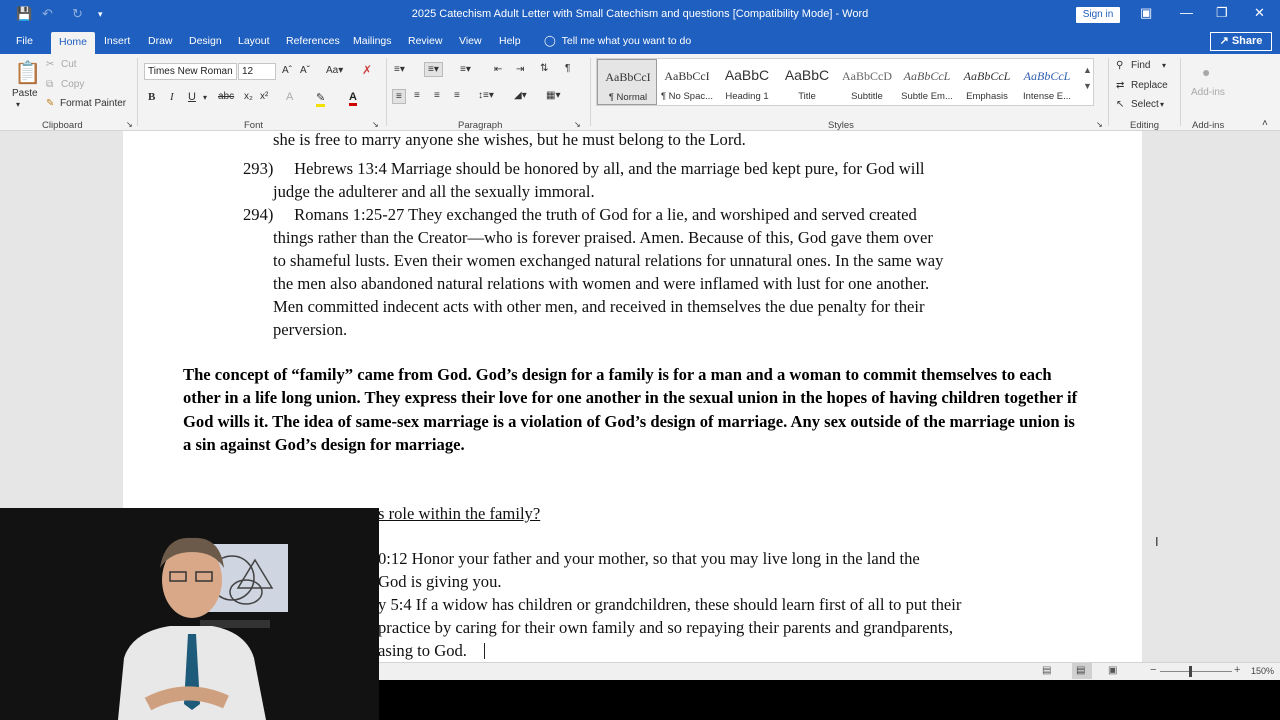 The height and width of the screenshot is (720, 1280). I want to click on bullets-icon: ≡▾, so click(399, 69).